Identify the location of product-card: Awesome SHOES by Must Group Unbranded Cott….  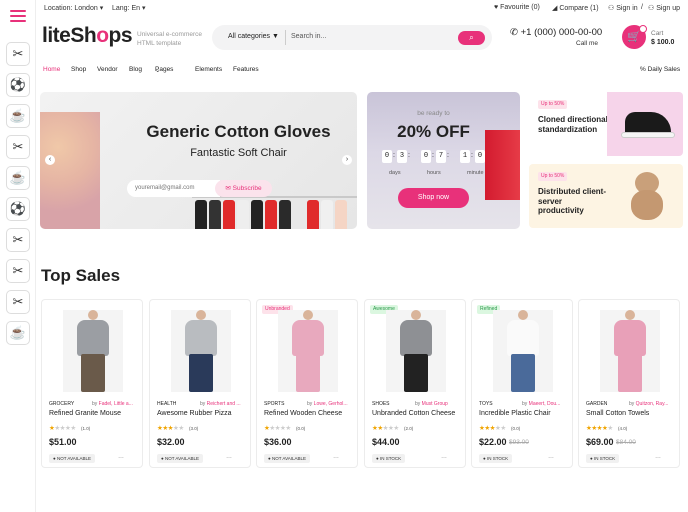
(415, 383).